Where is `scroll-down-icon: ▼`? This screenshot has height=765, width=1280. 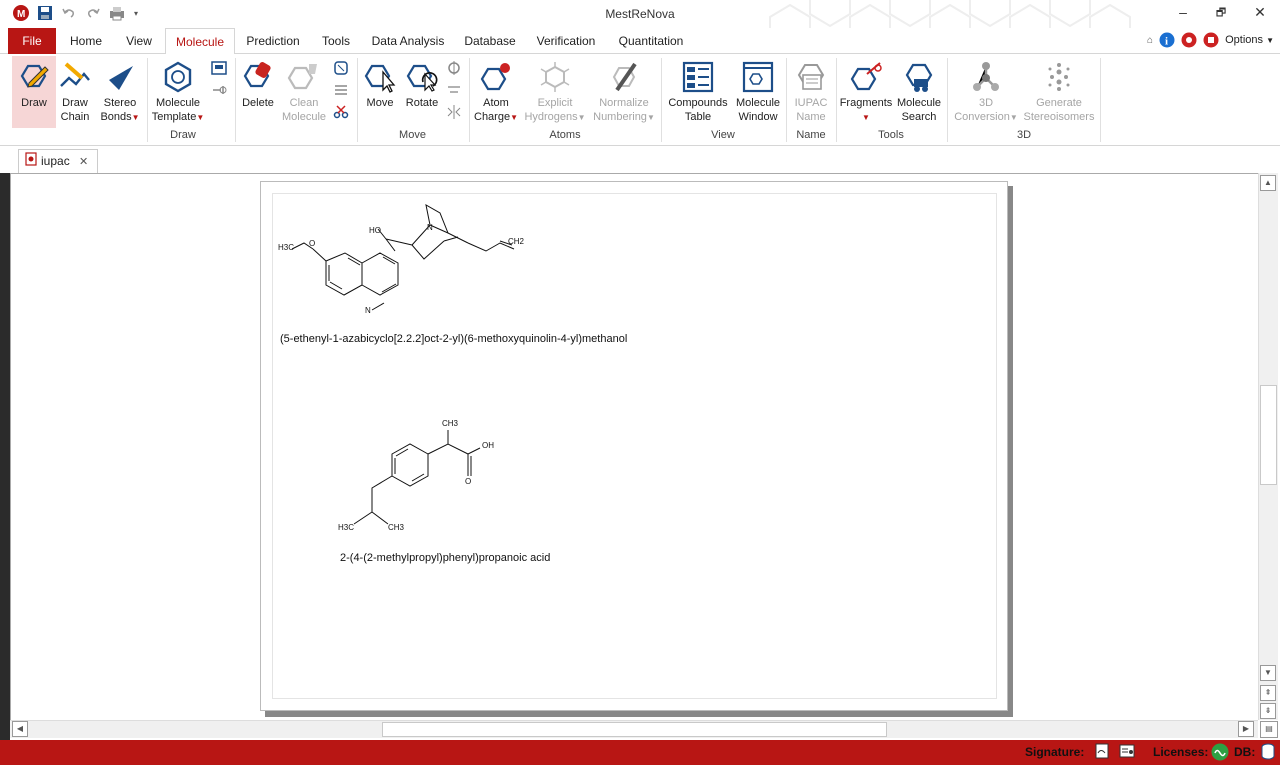
scroll-down-icon: ▼ is located at coordinates (1268, 673).